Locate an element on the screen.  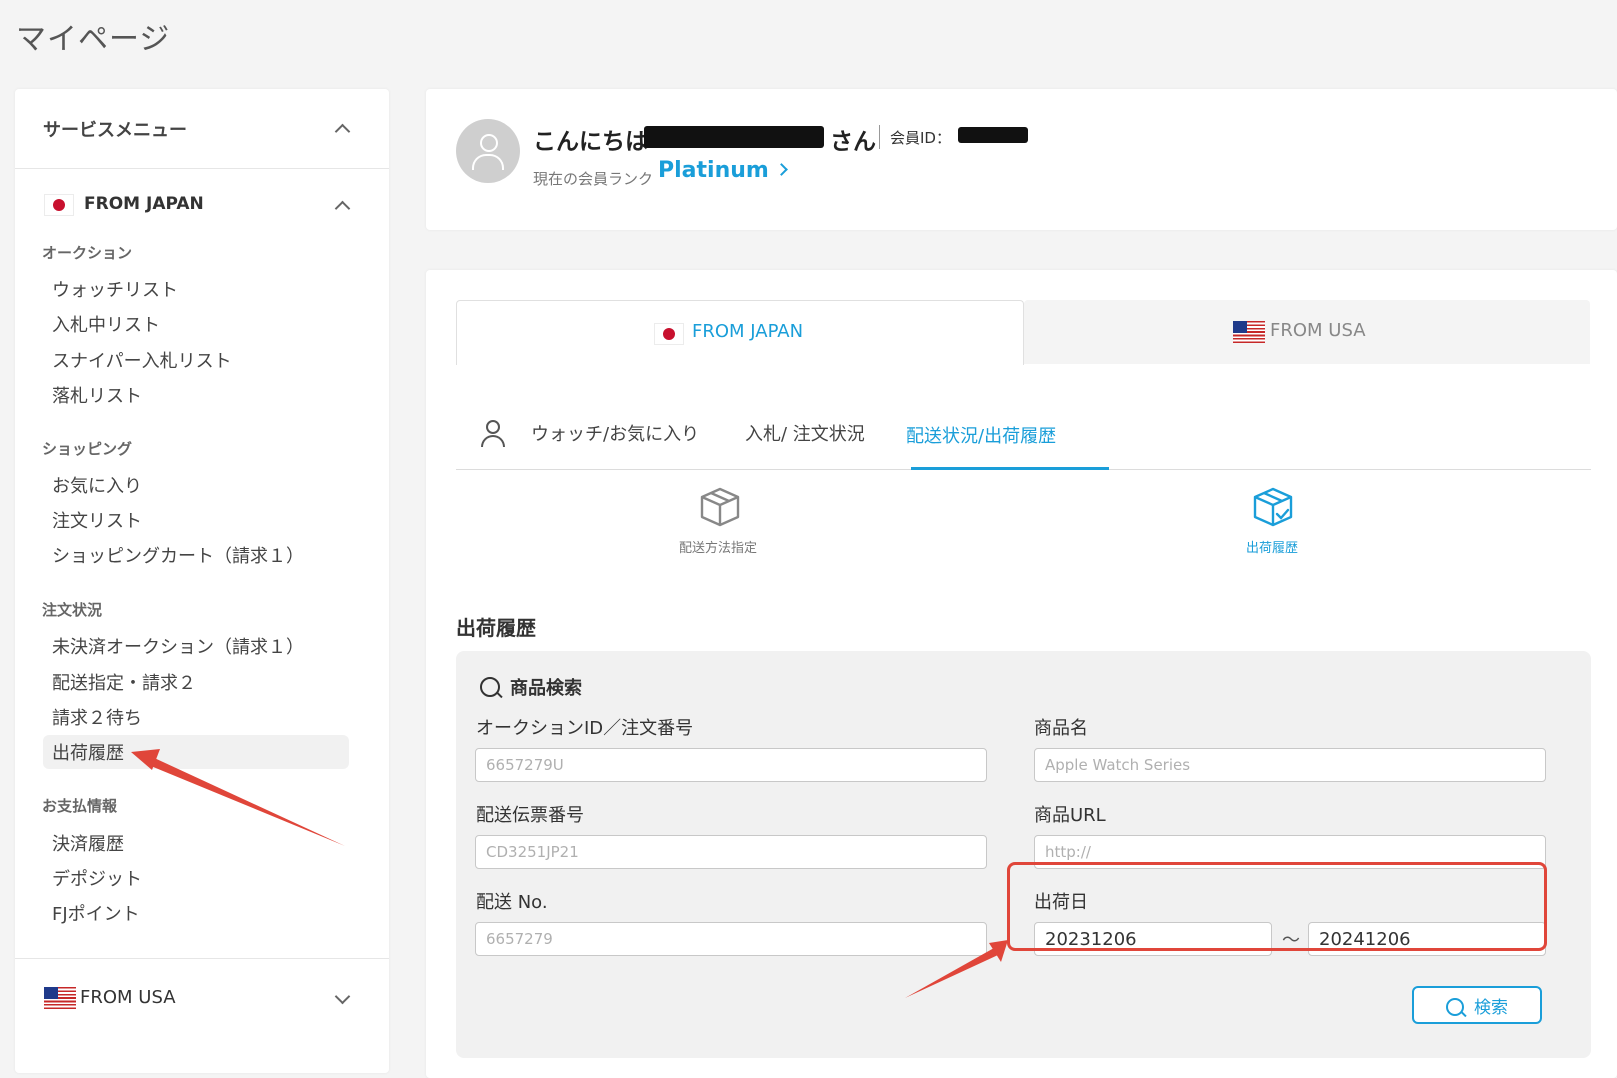
sidebar-item-deposit: デポジット is located at coordinates (97, 878).